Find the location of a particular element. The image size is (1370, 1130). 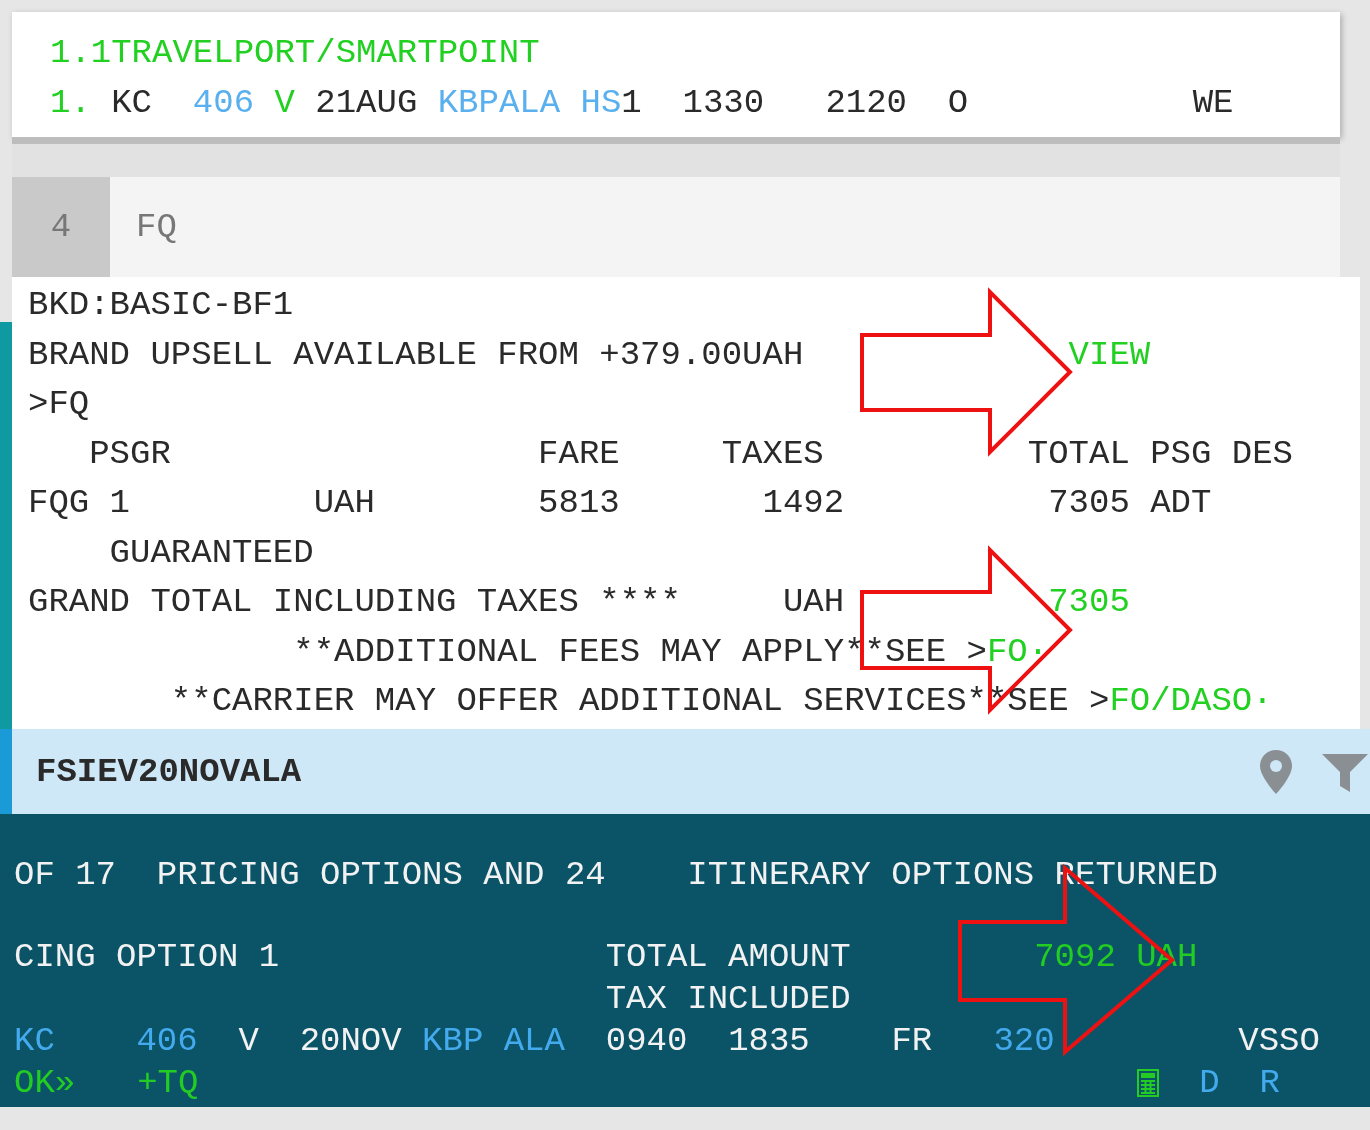

terminal-link: R is located at coordinates (1269, 1083).